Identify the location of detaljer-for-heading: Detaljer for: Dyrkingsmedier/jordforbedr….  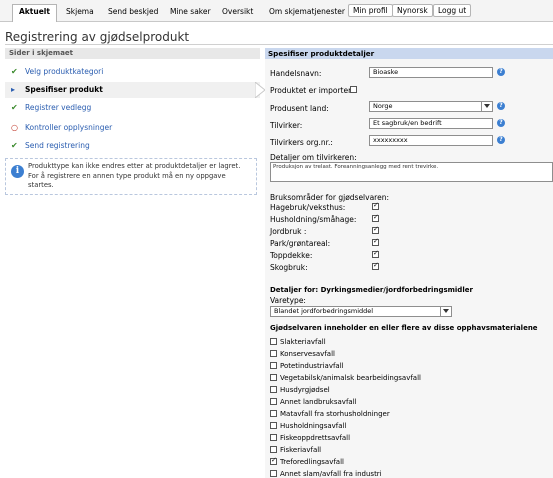
(371, 290).